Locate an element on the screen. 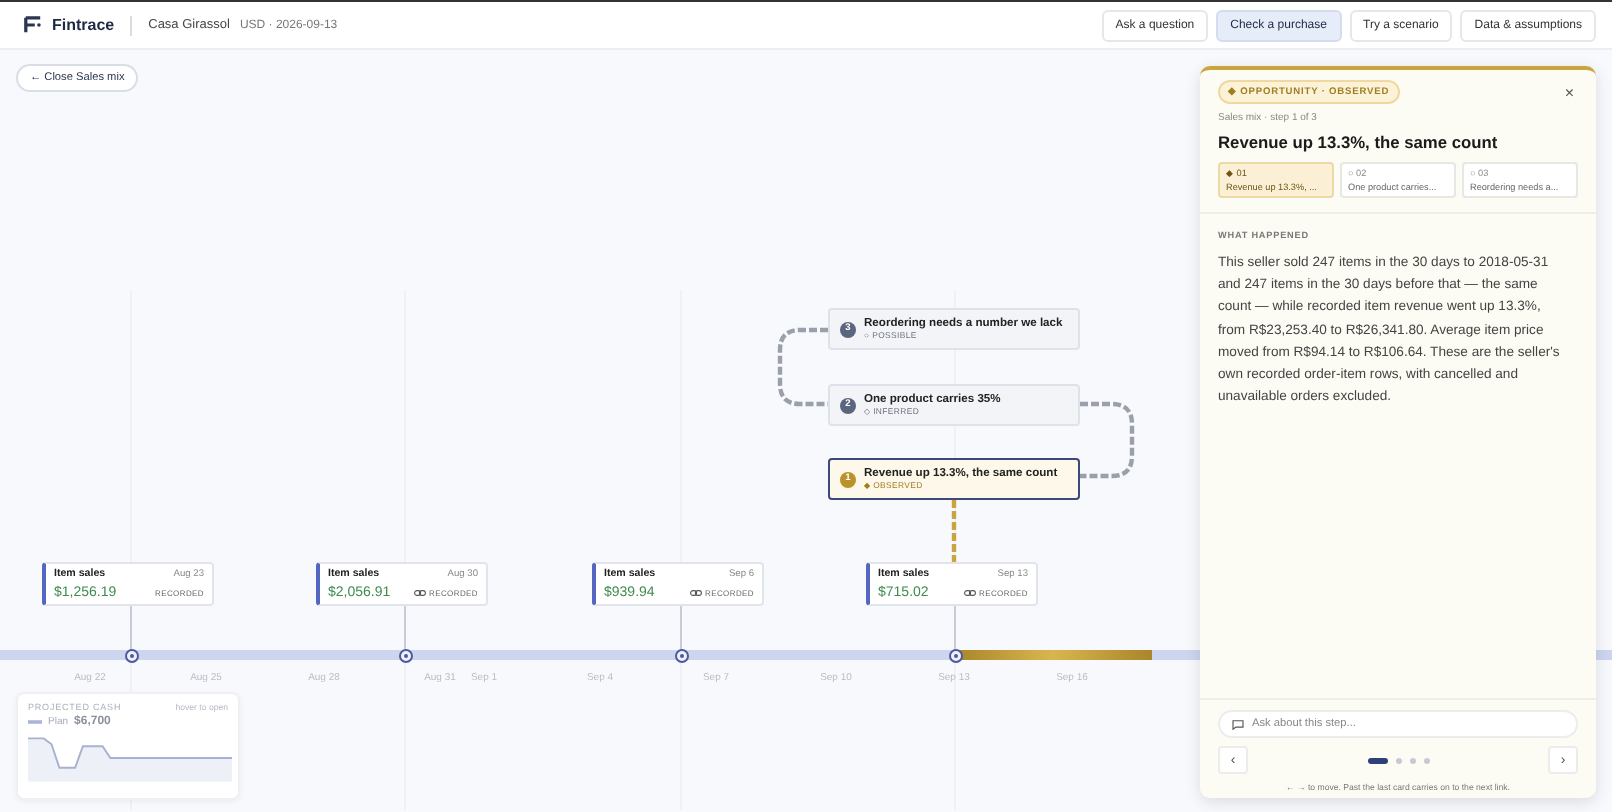 This screenshot has height=812, width=1612. panel-title: Revenue up 13.3%, the same count is located at coordinates (1359, 142).